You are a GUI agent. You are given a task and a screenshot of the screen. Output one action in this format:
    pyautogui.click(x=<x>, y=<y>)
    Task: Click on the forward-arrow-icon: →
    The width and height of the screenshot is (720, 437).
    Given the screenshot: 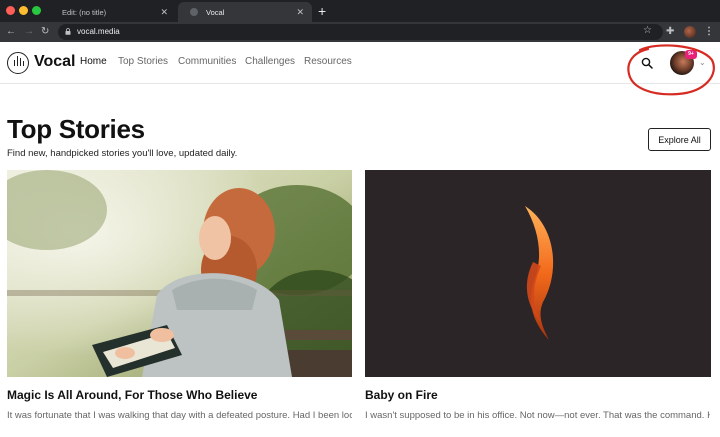 What is the action you would take?
    pyautogui.click(x=29, y=32)
    